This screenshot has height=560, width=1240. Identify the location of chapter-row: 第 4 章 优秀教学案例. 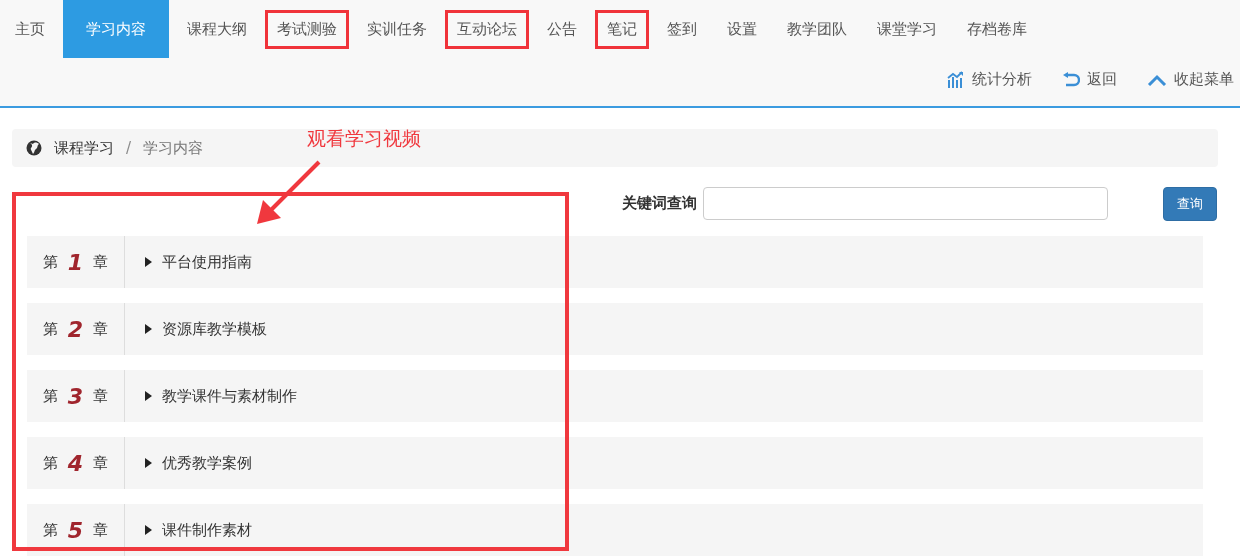
(615, 463).